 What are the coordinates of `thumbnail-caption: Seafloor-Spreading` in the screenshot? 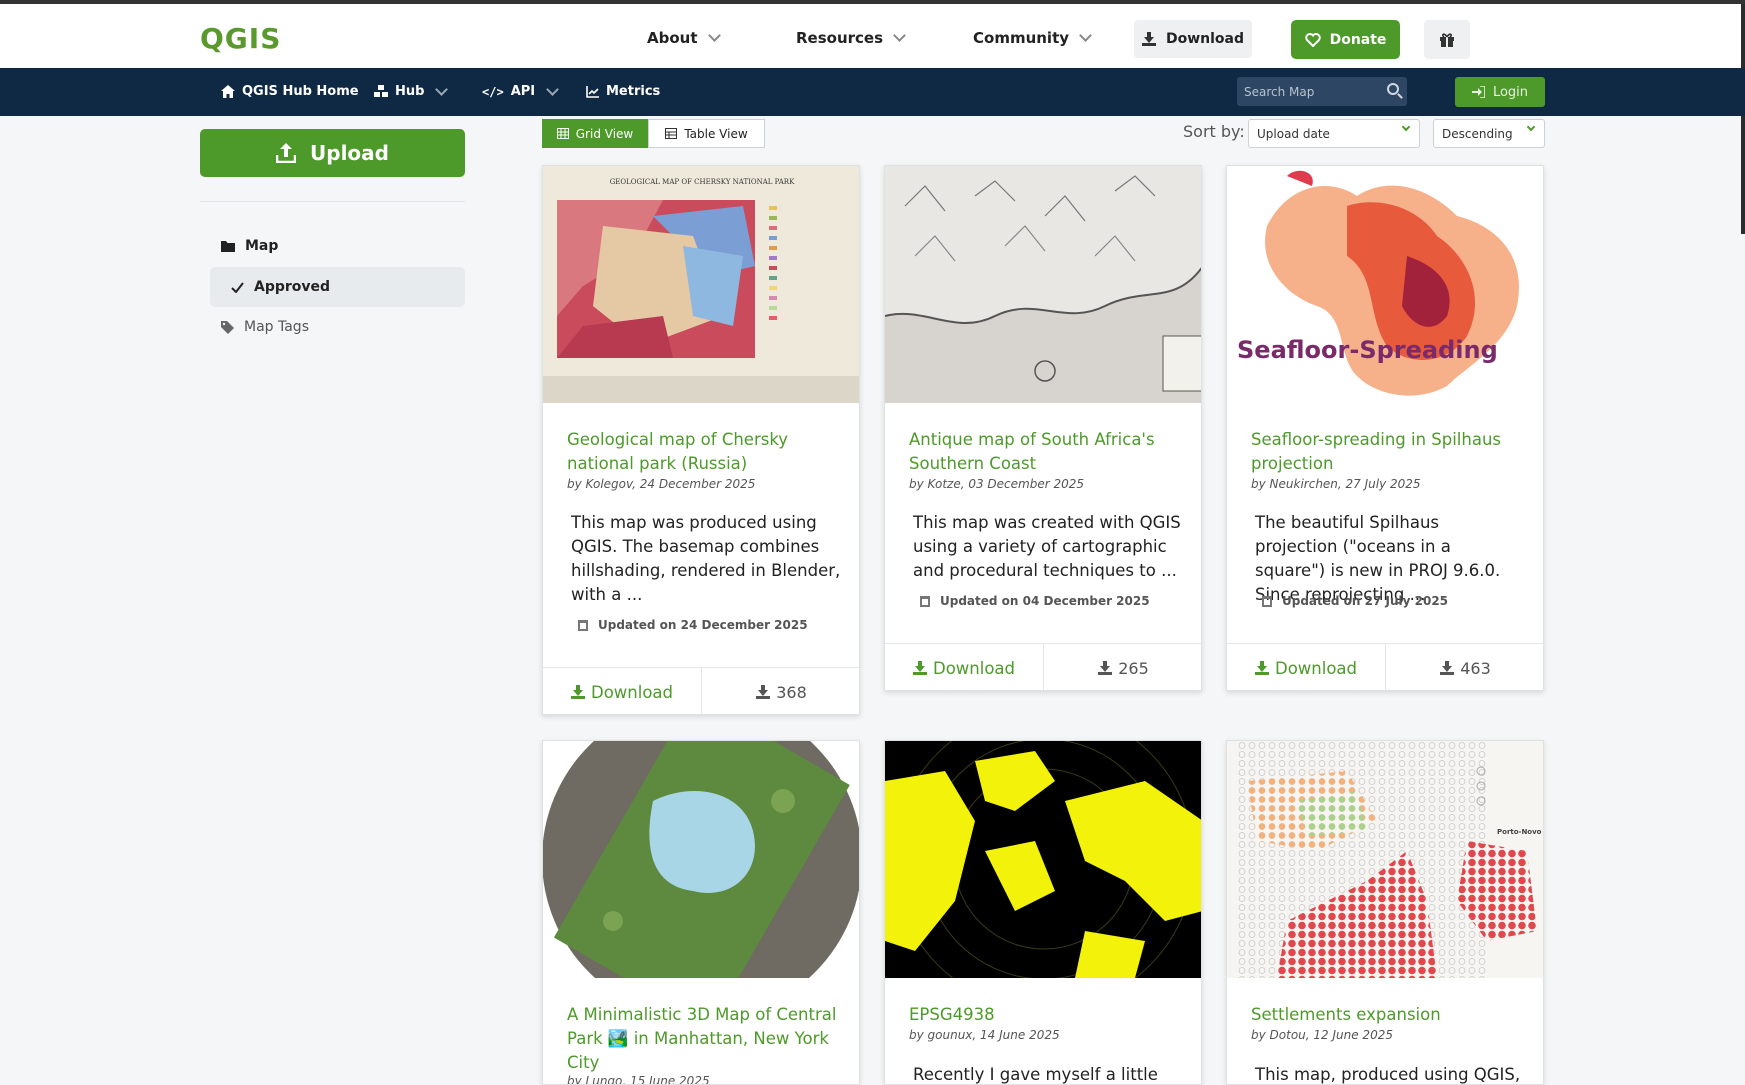 It's located at (1367, 350).